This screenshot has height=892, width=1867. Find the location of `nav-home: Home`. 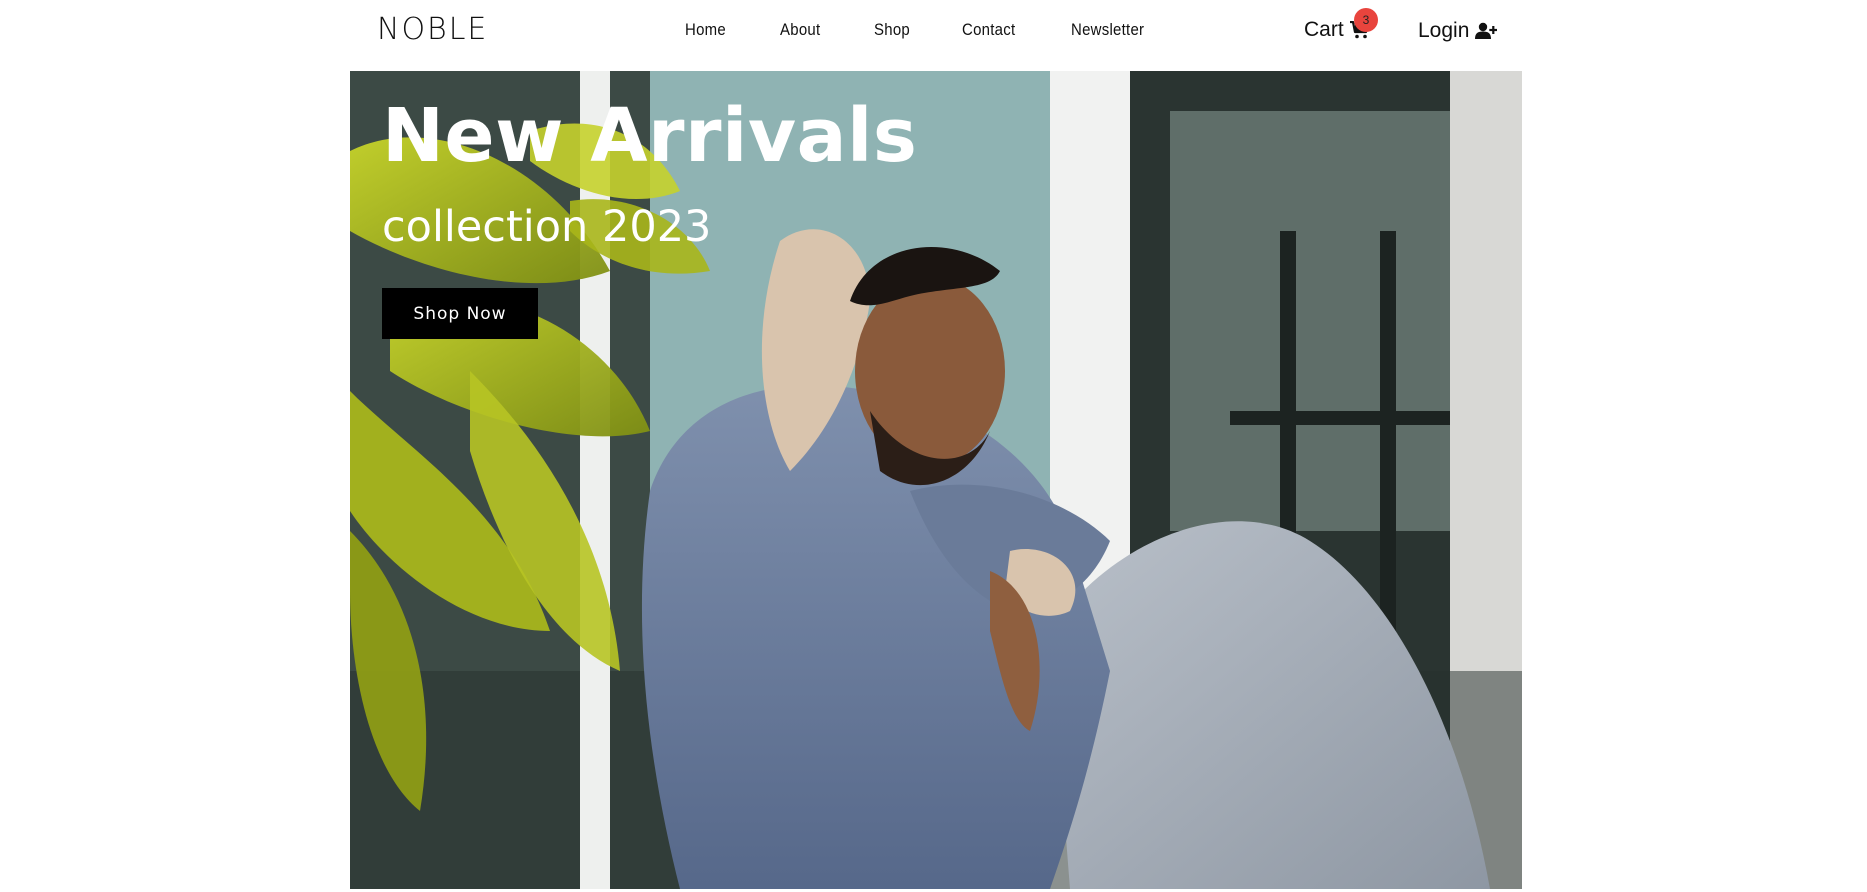

nav-home: Home is located at coordinates (705, 30).